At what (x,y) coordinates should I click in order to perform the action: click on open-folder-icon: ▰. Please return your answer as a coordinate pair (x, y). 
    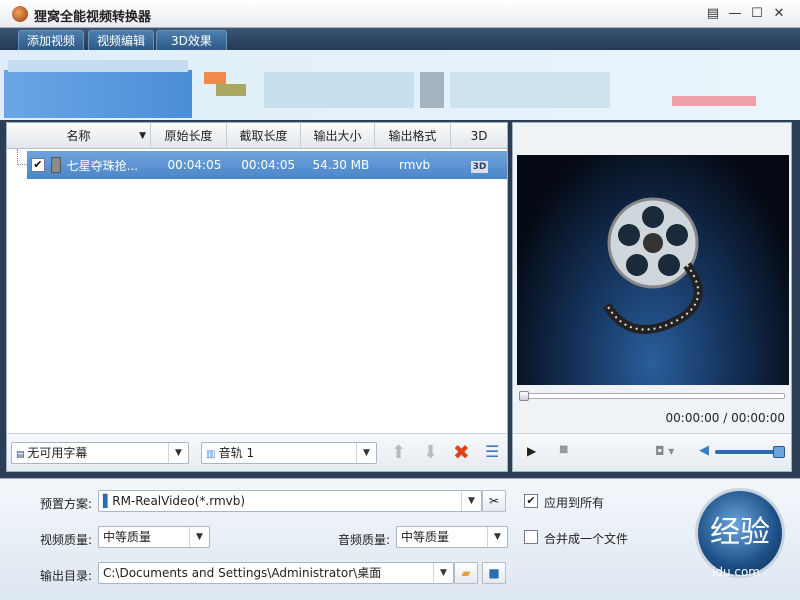
    Looking at the image, I should click on (466, 573).